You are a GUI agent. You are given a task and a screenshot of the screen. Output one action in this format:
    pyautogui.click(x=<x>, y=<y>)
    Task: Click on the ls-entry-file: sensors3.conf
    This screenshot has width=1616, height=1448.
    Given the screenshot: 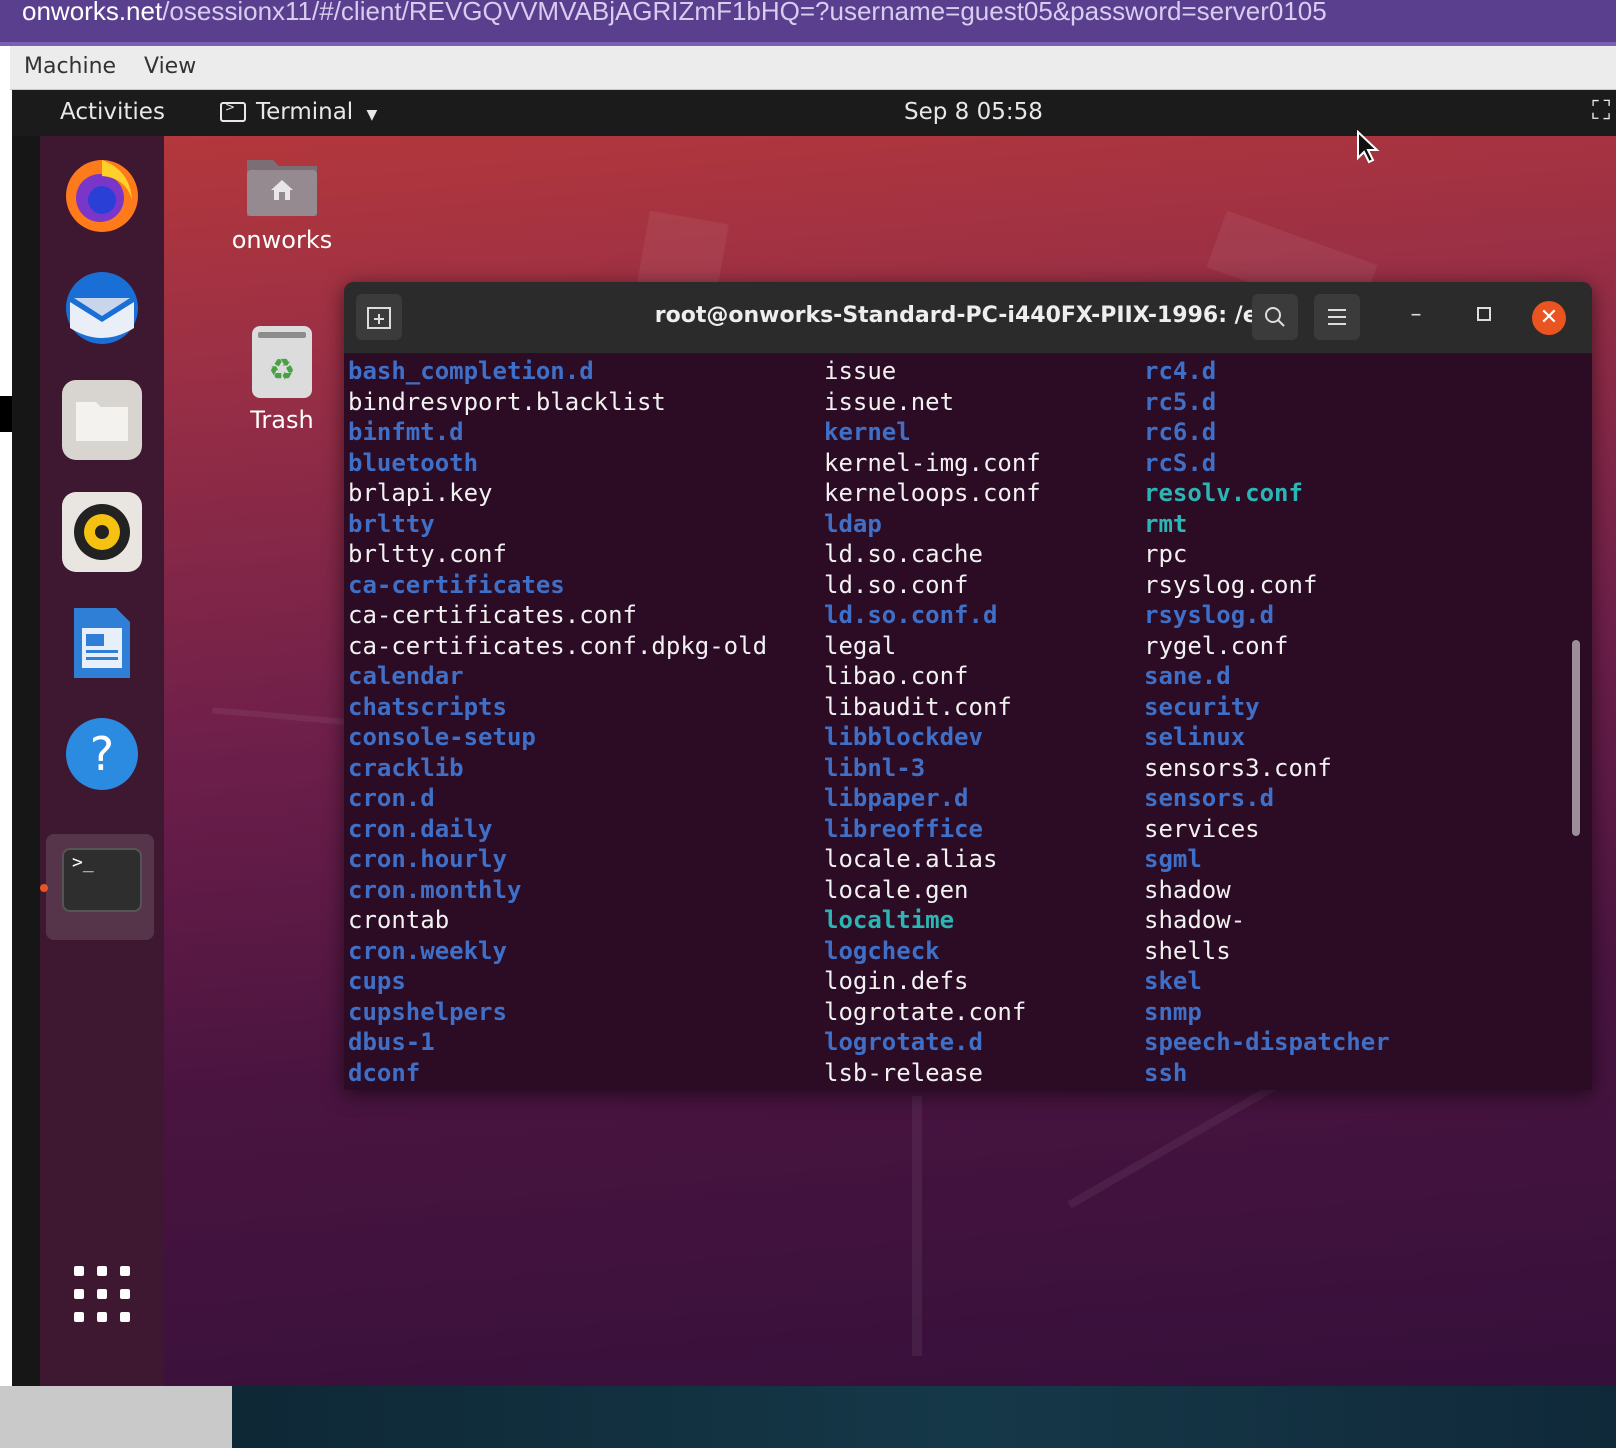 What is the action you would take?
    pyautogui.click(x=1238, y=767)
    